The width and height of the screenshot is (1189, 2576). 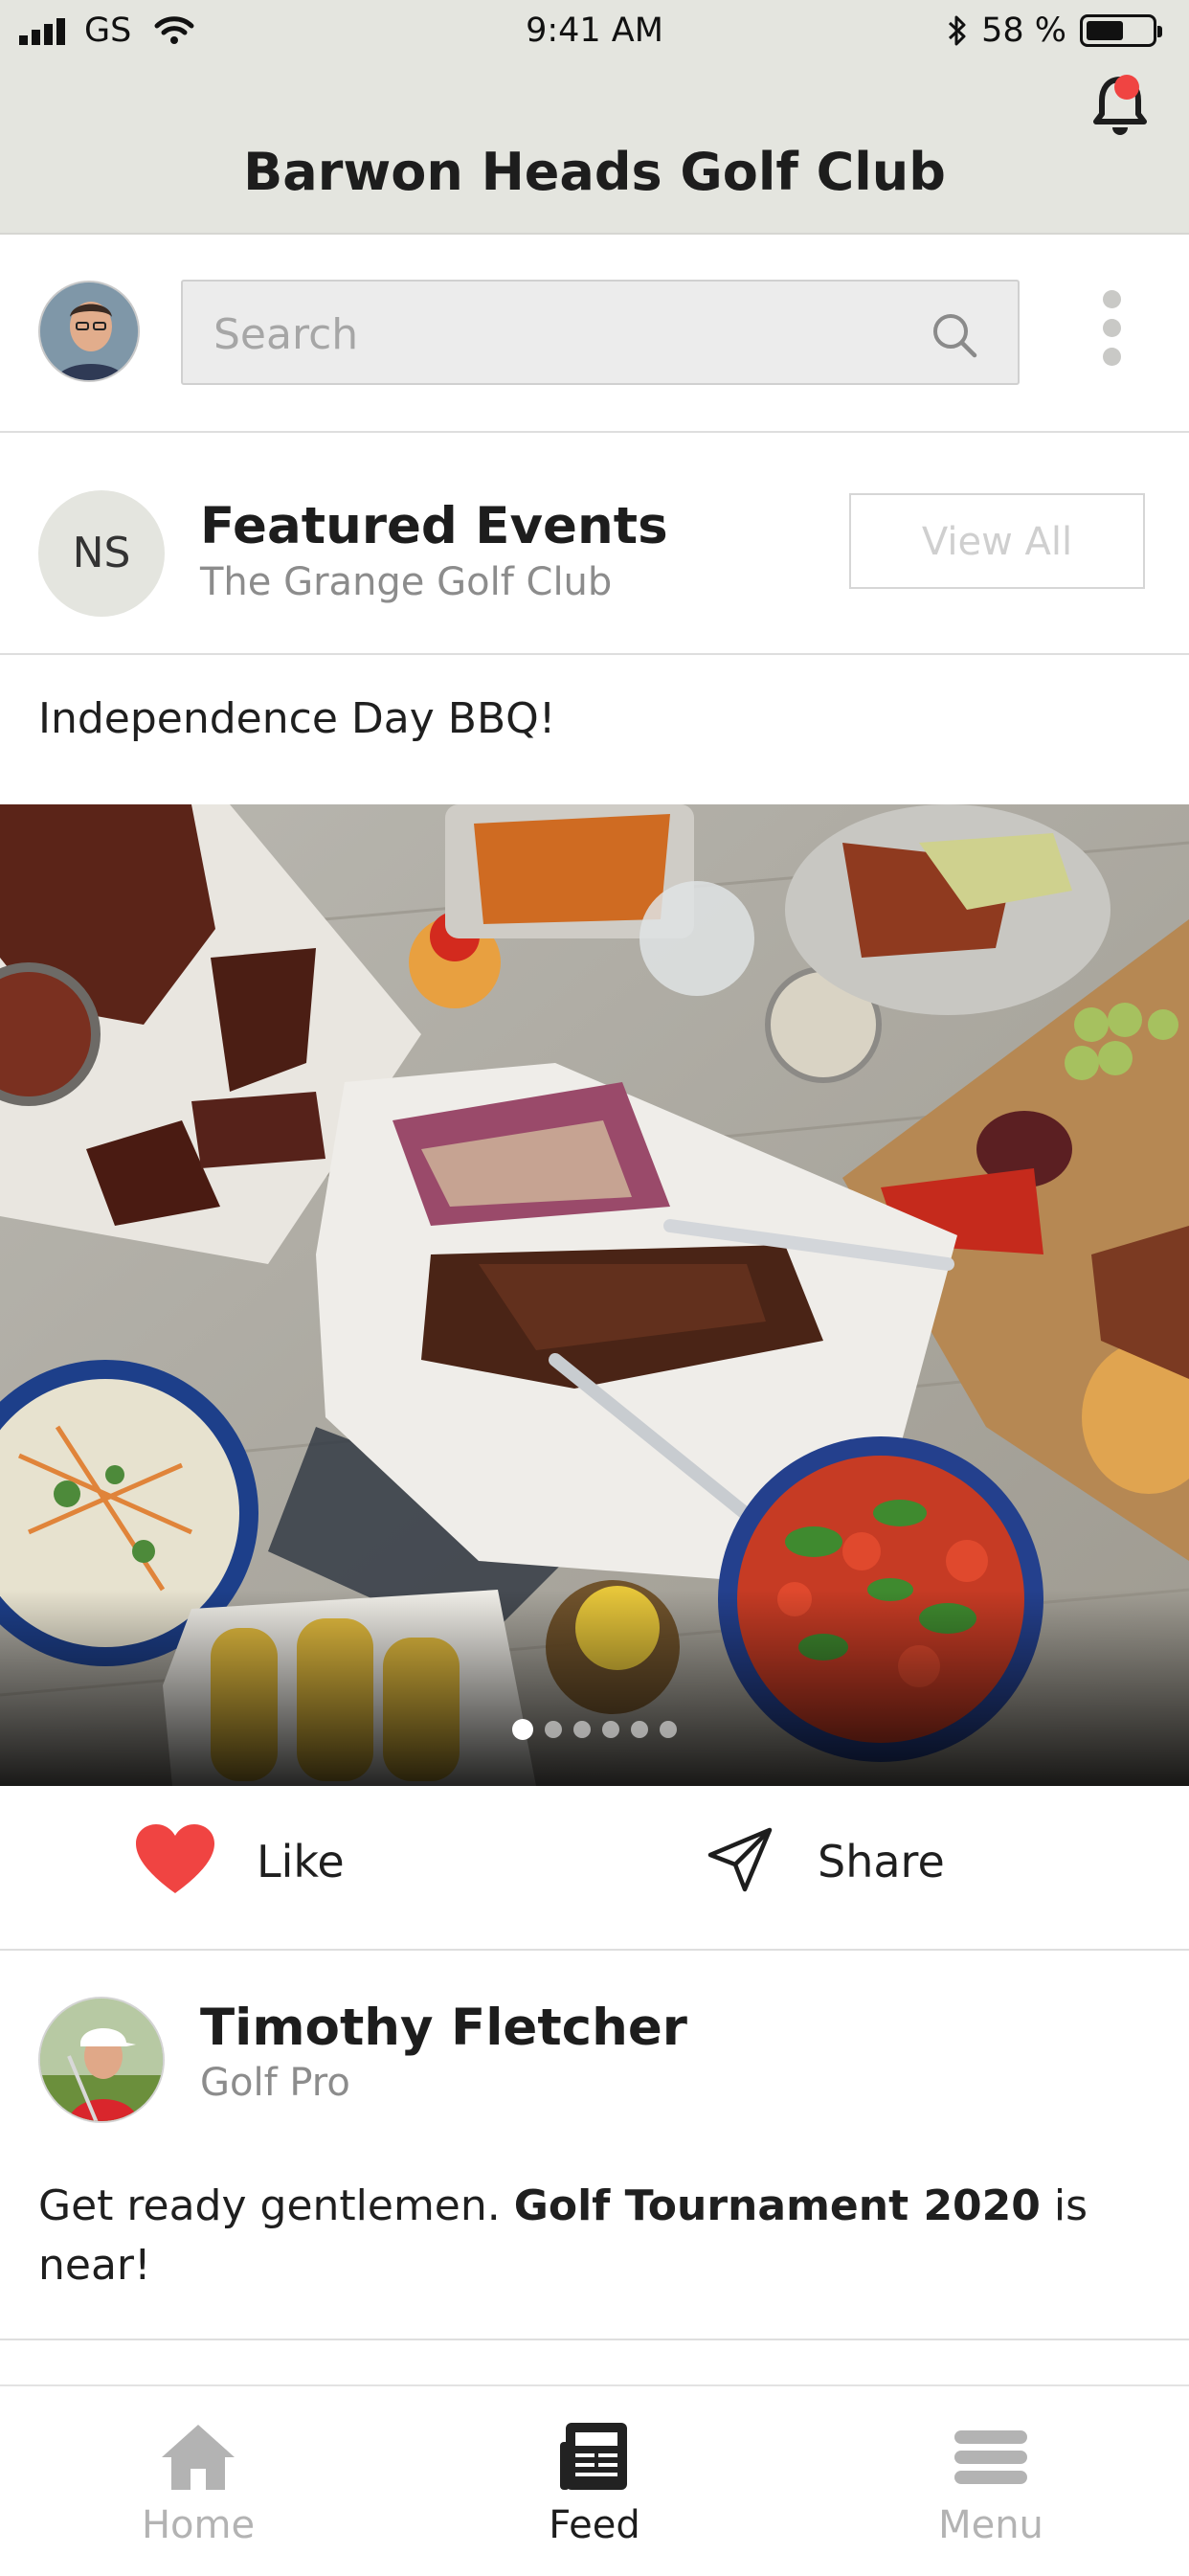 What do you see at coordinates (990, 2525) in the screenshot?
I see `tab-menu-label: Menu` at bounding box center [990, 2525].